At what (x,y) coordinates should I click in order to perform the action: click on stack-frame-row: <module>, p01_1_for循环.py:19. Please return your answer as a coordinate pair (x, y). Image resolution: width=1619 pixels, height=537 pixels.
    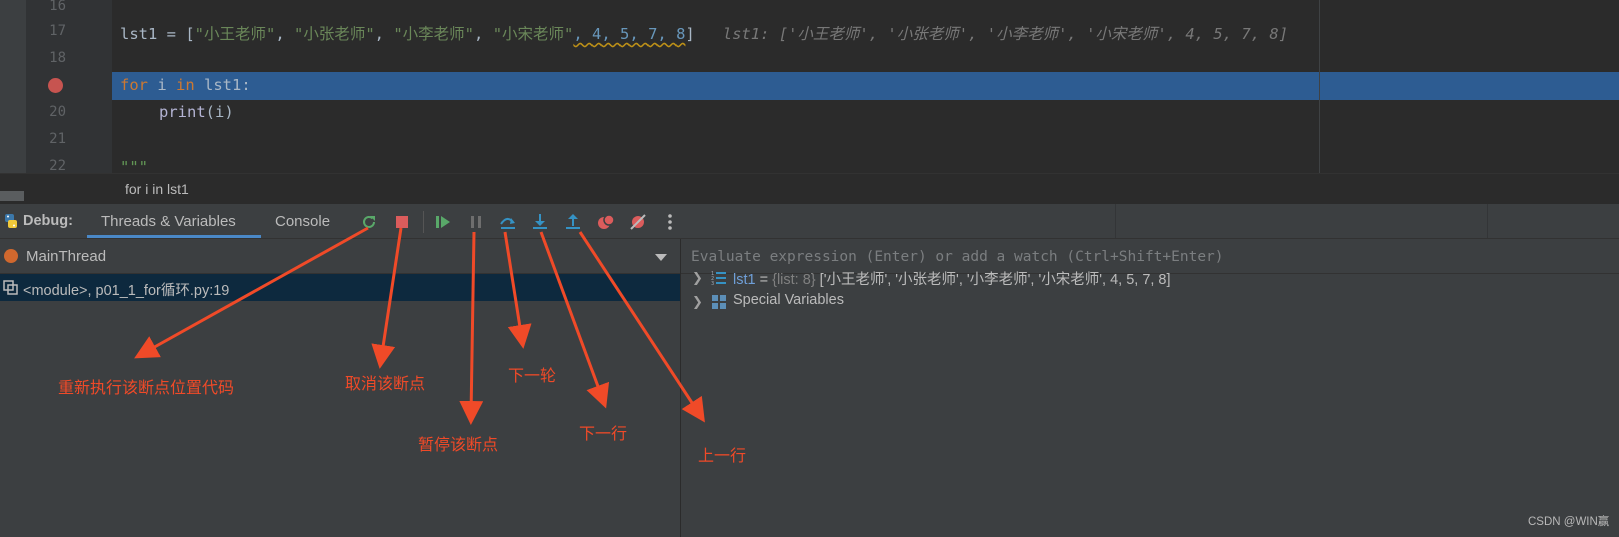
    Looking at the image, I should click on (340, 287).